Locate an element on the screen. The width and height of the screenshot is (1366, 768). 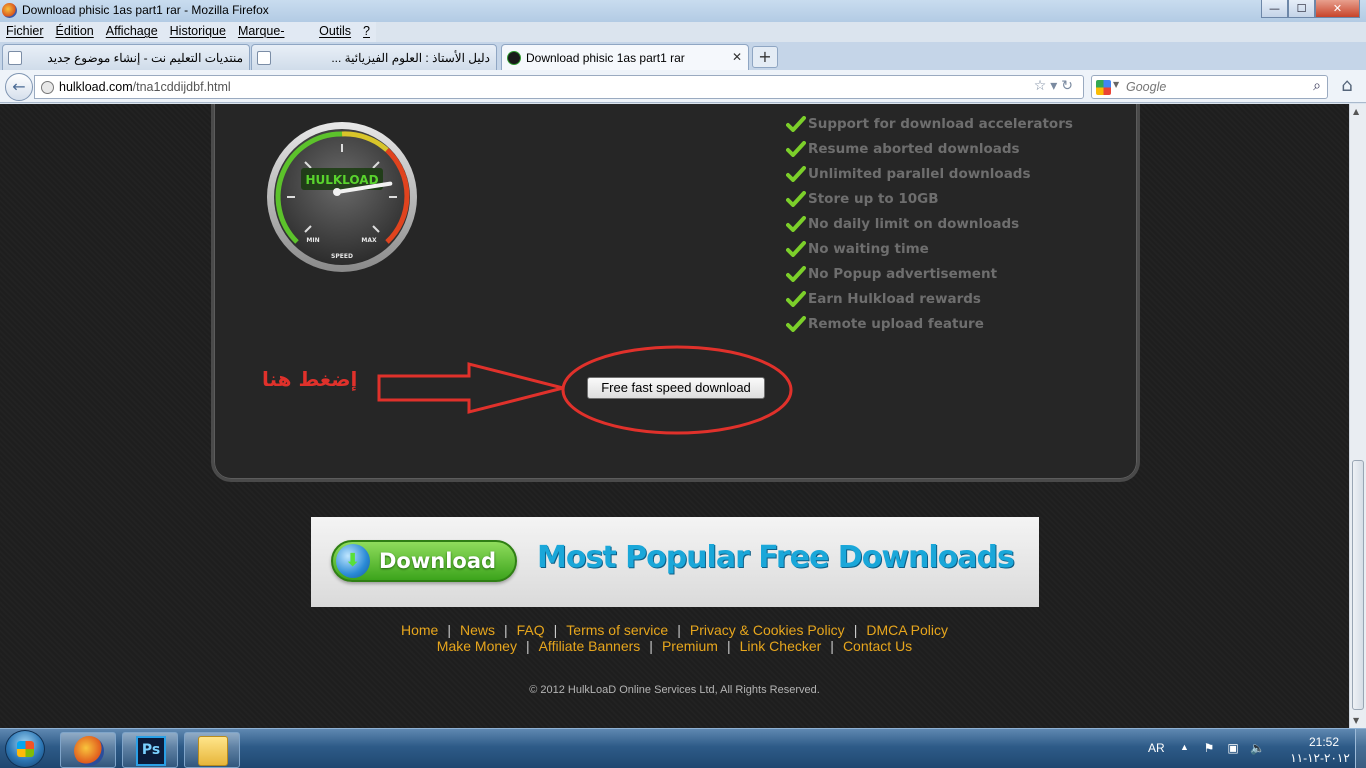
google-icon is located at coordinates (1103, 87).